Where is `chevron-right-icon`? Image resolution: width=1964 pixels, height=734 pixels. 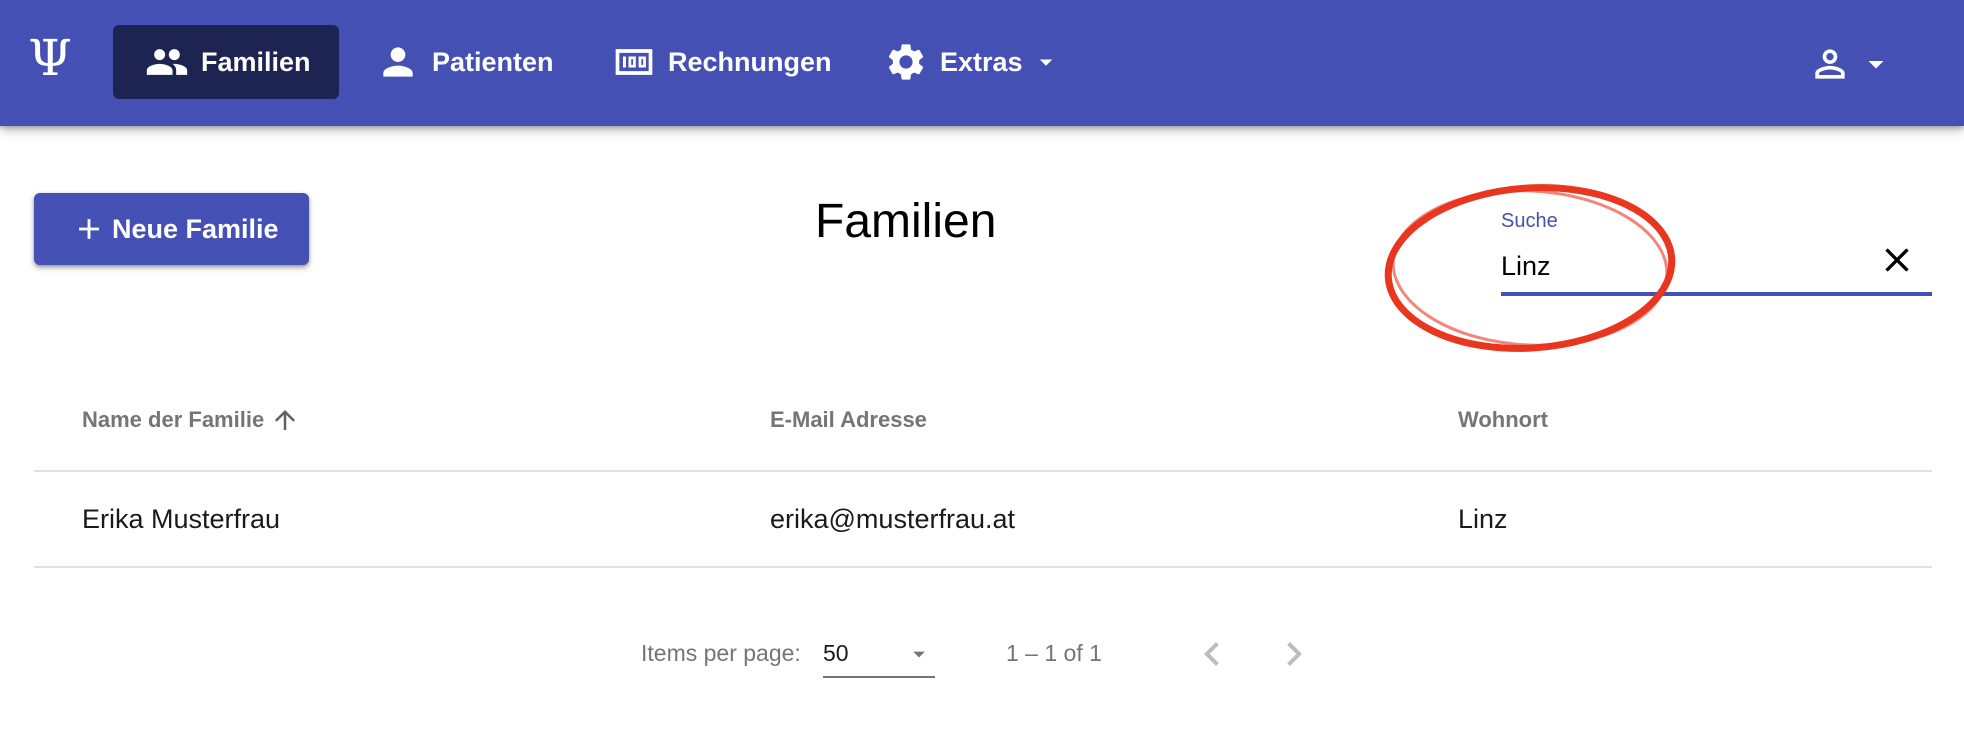 chevron-right-icon is located at coordinates (1294, 654).